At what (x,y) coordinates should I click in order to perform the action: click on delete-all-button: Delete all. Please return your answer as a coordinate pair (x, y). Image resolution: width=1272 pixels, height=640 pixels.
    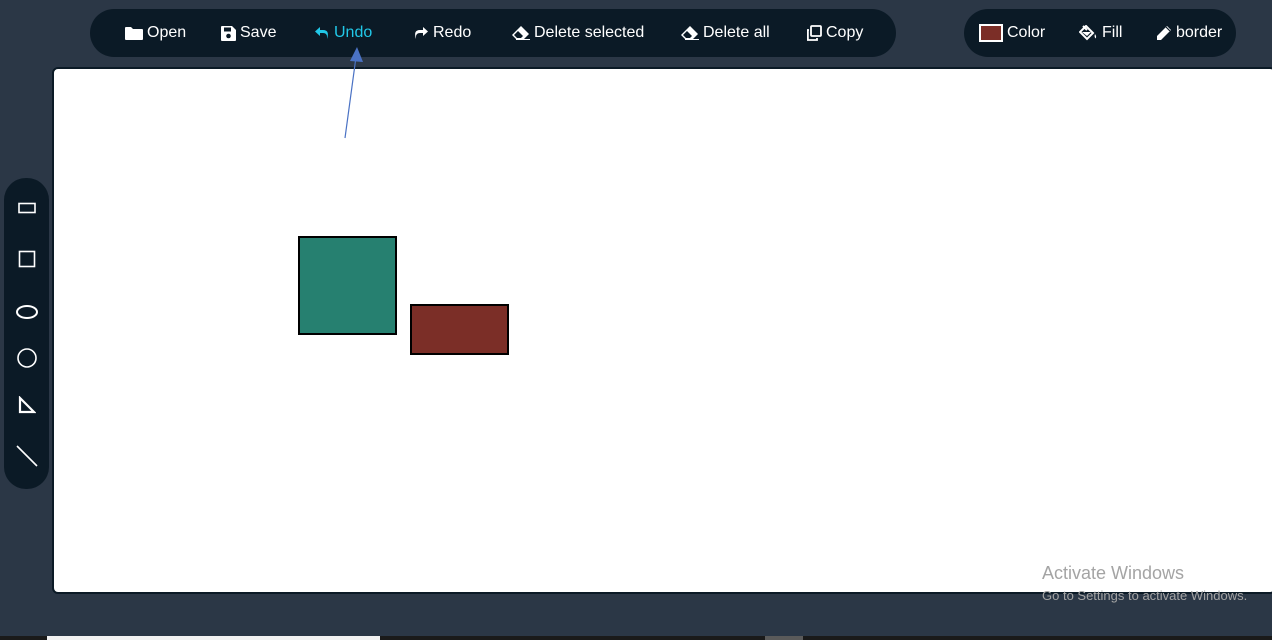
    Looking at the image, I should click on (725, 33).